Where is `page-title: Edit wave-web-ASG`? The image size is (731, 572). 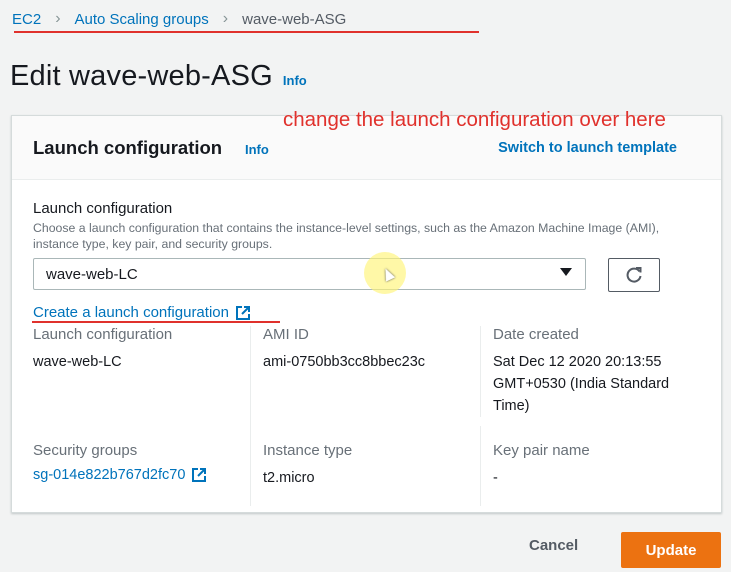
page-title: Edit wave-web-ASG is located at coordinates (141, 76).